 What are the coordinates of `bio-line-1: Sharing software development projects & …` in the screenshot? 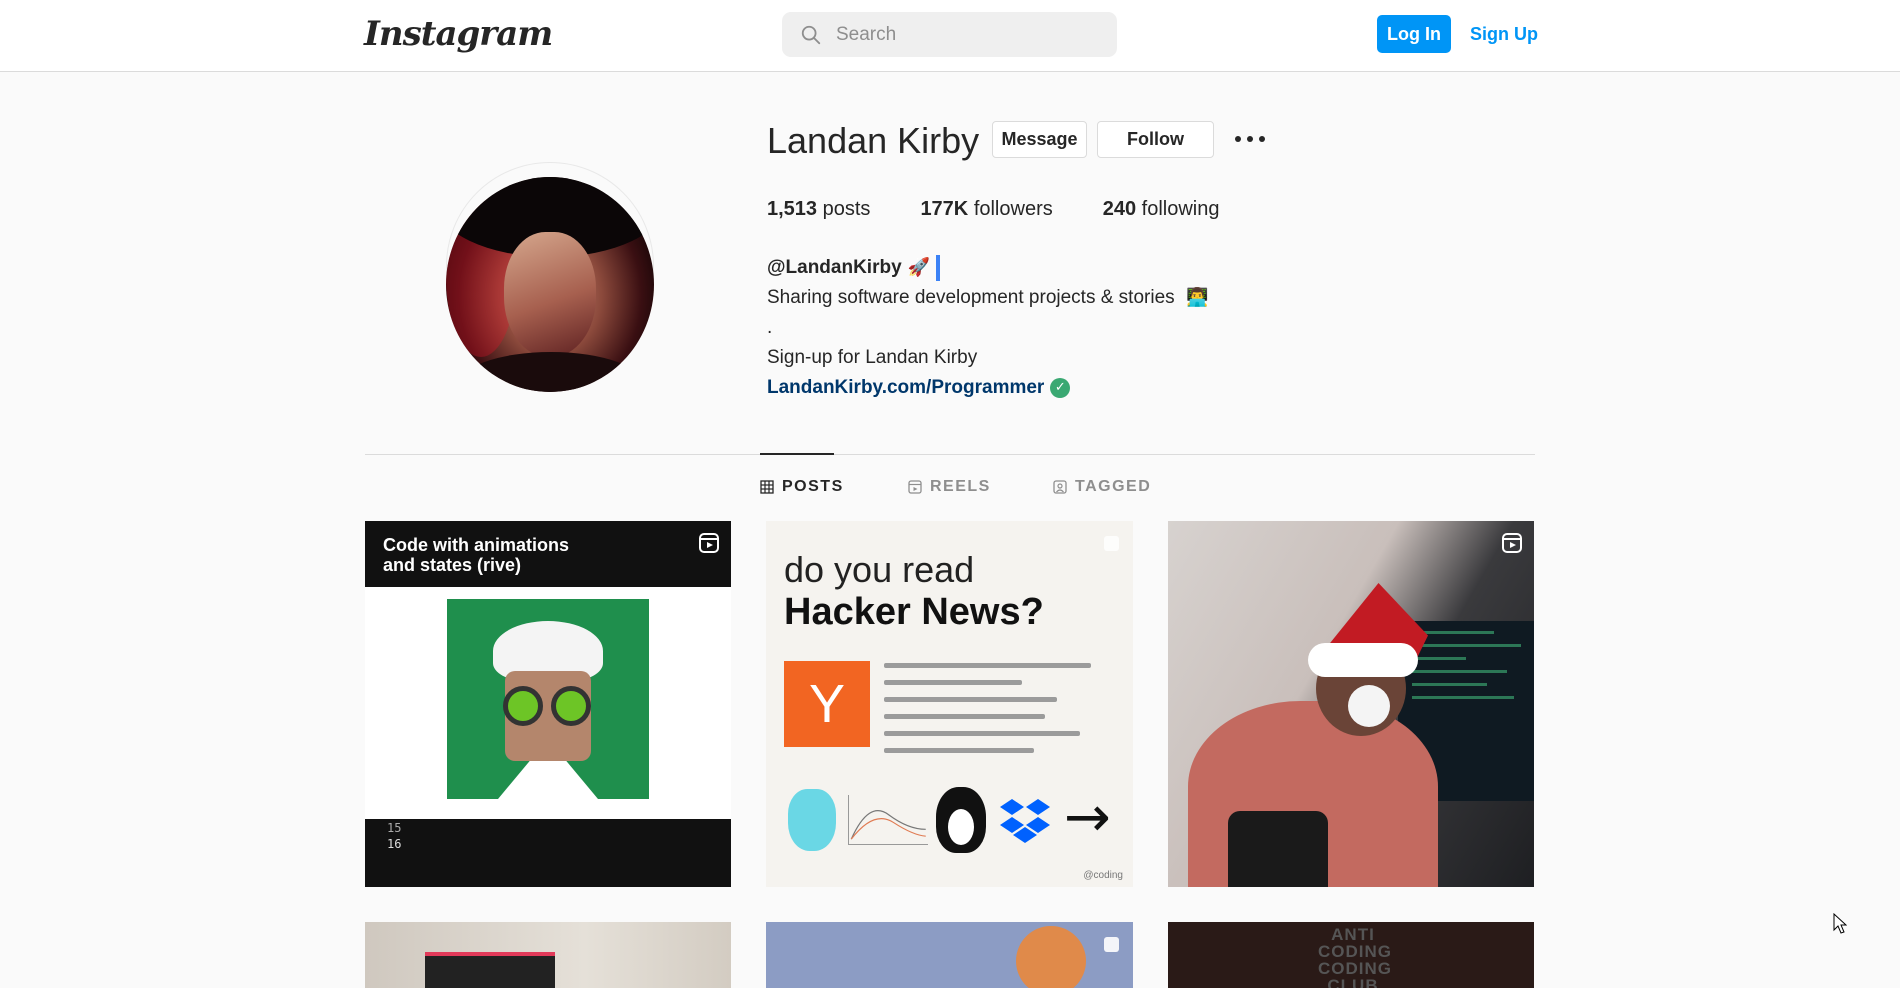 It's located at (988, 297).